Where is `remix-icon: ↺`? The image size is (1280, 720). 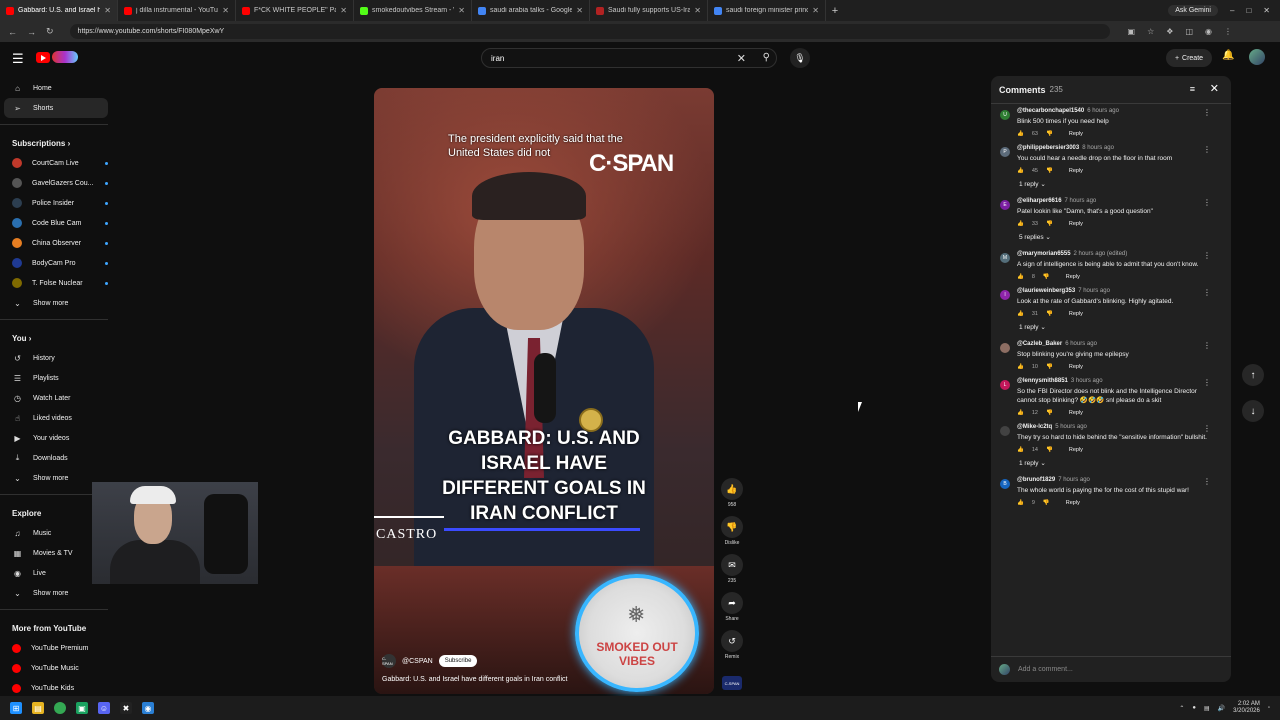
remix-icon: ↺ is located at coordinates (732, 641).